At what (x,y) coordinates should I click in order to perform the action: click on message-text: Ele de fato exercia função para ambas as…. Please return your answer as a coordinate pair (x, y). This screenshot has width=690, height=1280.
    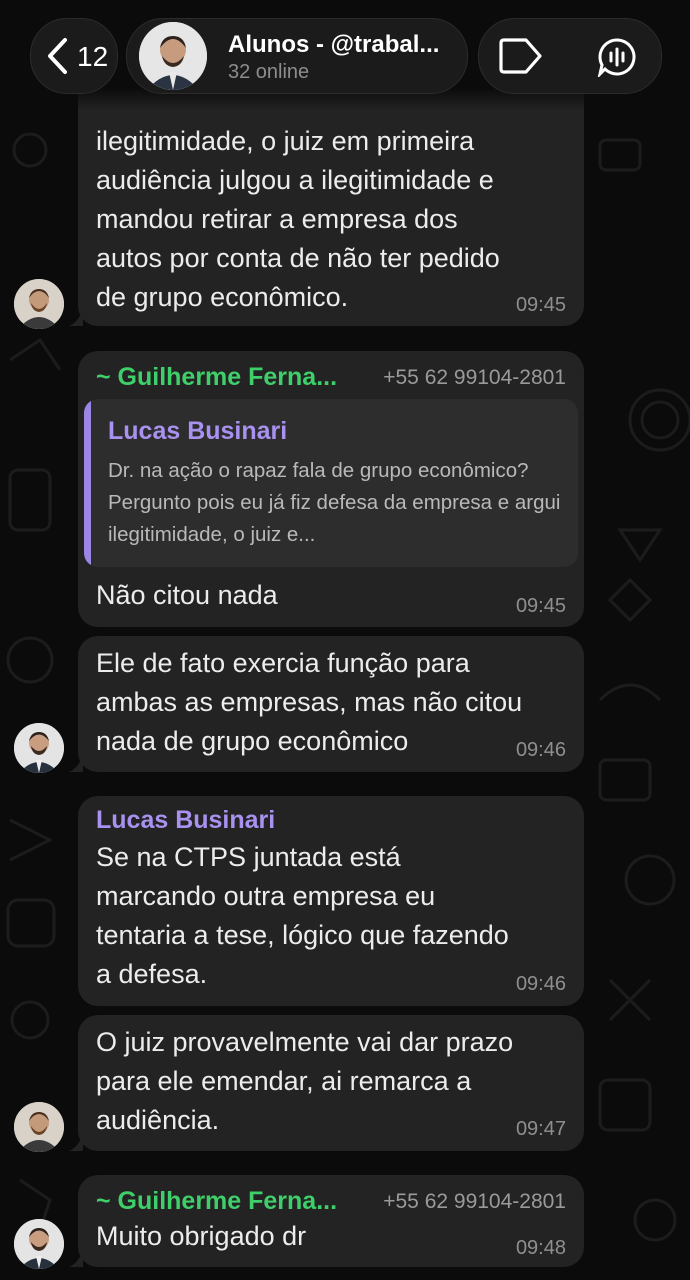
    Looking at the image, I should click on (309, 702).